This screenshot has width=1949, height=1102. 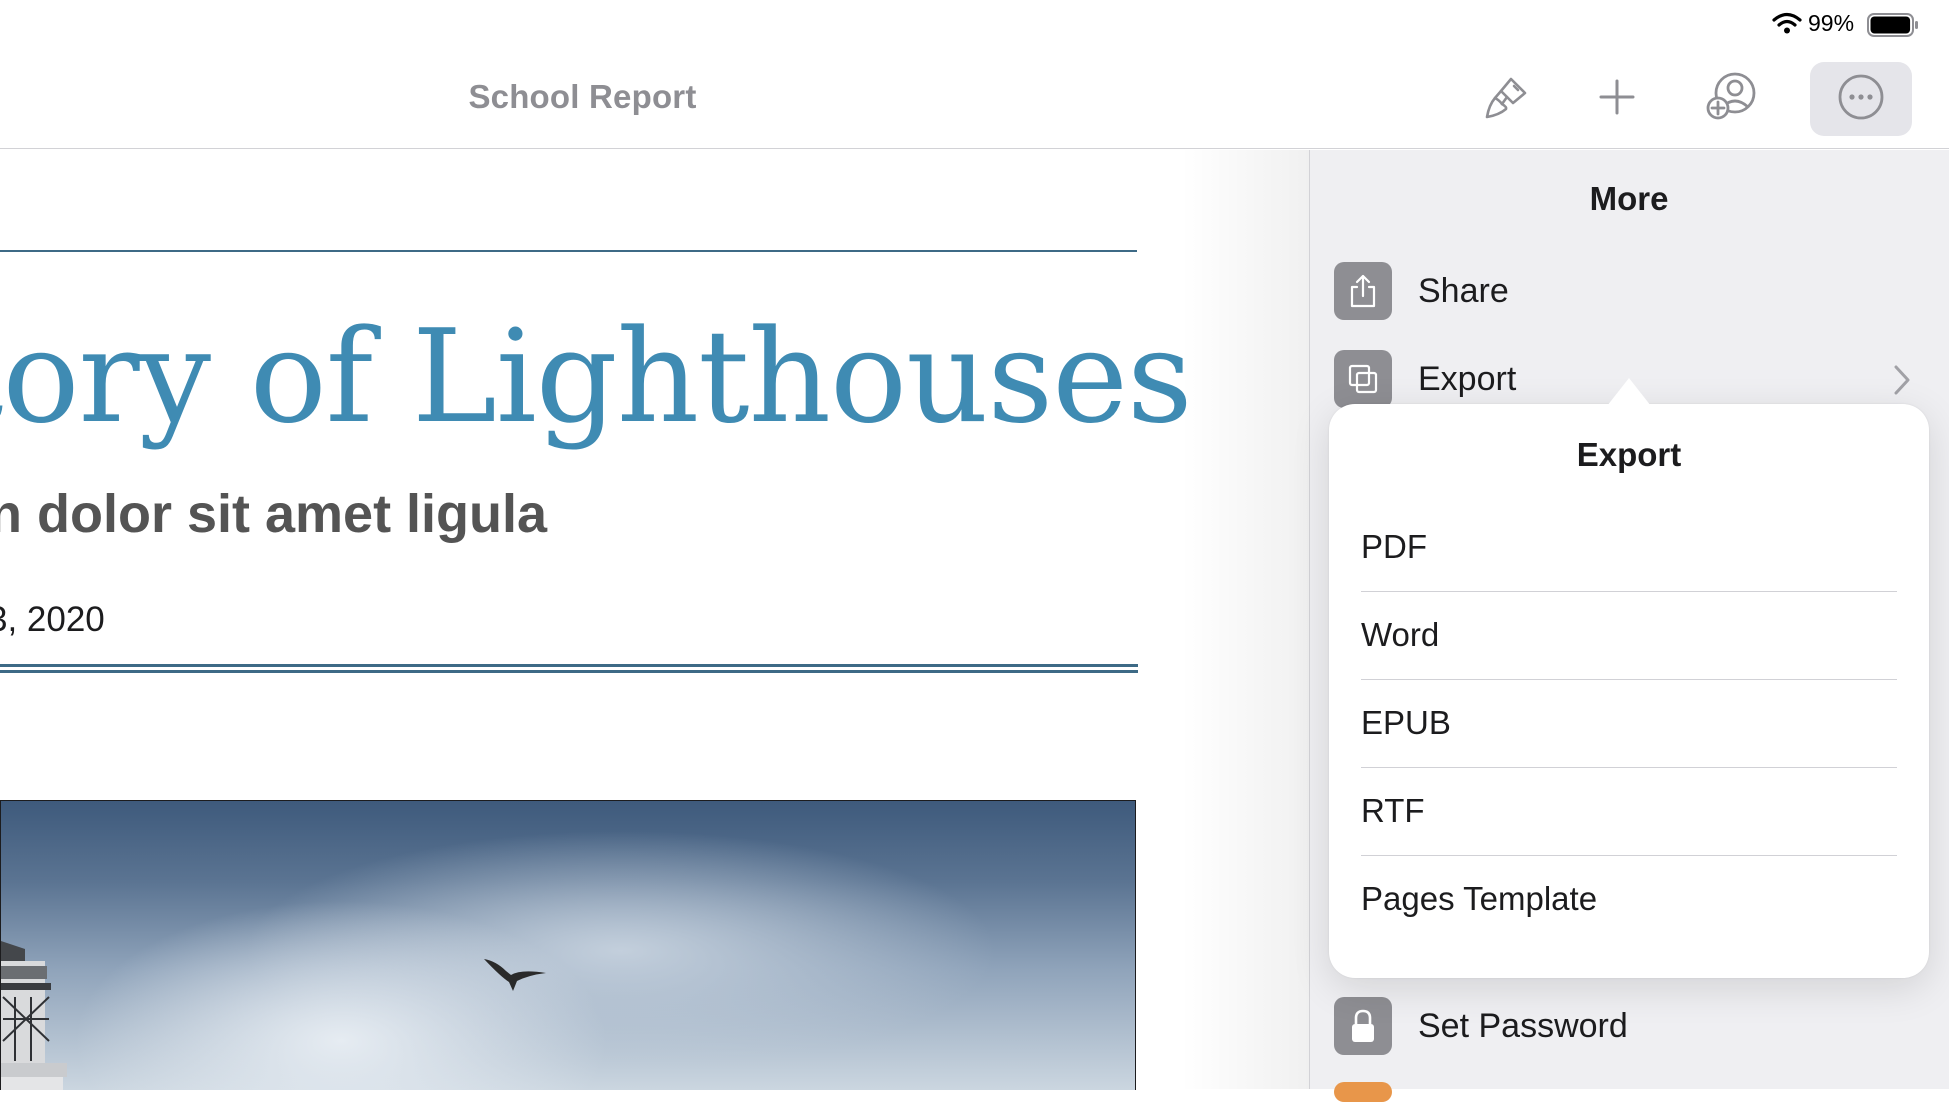 I want to click on chevron-right-icon, so click(x=1902, y=382).